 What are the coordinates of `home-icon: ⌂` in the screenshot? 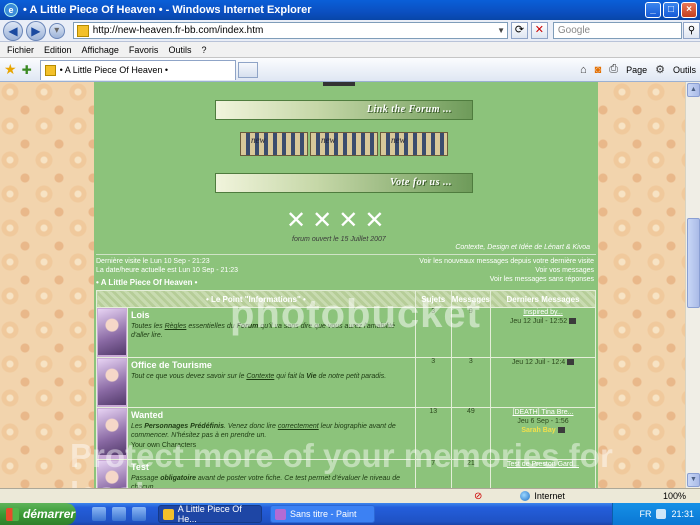 It's located at (583, 70).